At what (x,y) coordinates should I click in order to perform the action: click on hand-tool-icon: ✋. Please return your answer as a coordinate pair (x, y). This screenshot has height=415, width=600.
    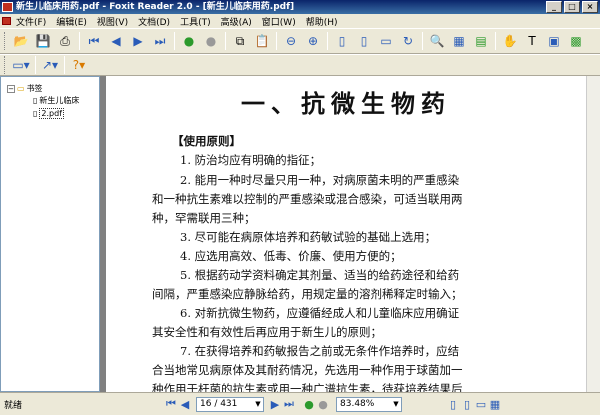
    Looking at the image, I should click on (510, 41).